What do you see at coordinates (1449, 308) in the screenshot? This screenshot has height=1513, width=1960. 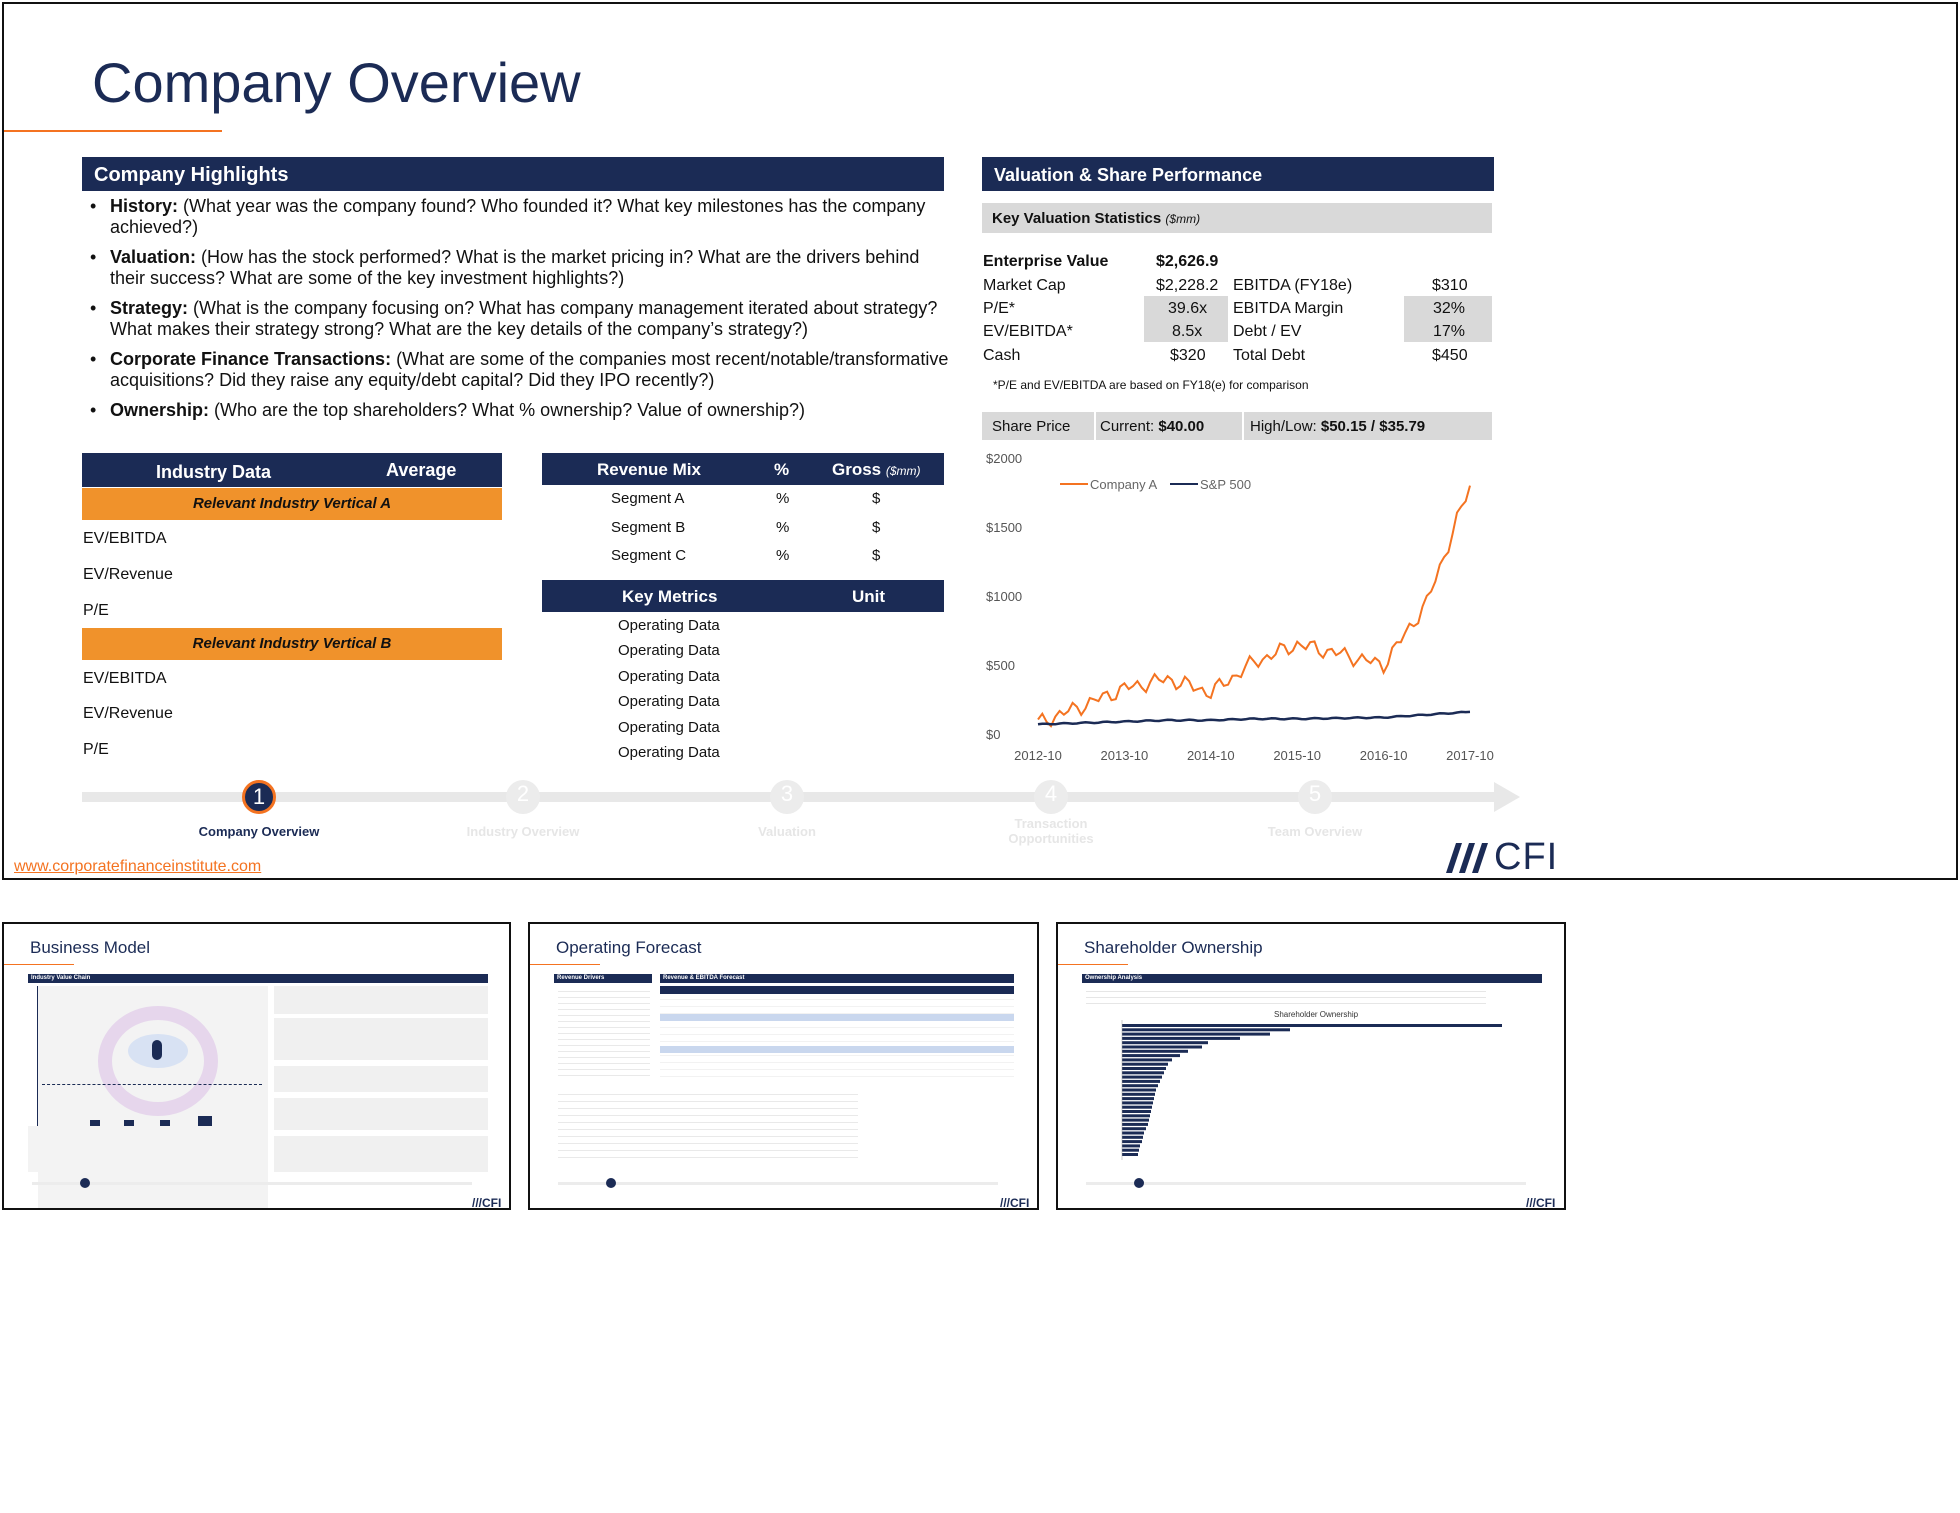 I see `stat-value: 32%` at bounding box center [1449, 308].